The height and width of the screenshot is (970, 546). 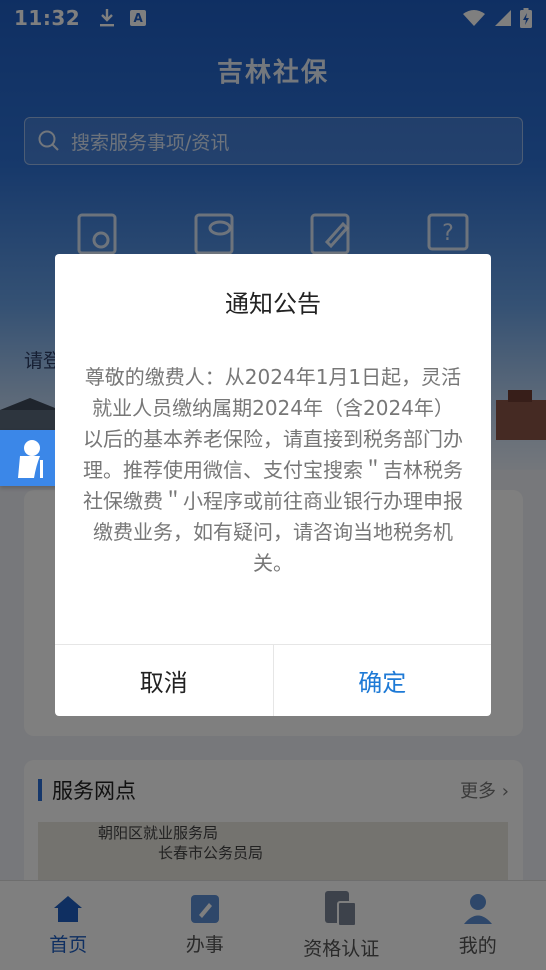 What do you see at coordinates (273, 304) in the screenshot?
I see `dialog-title: 通知公告` at bounding box center [273, 304].